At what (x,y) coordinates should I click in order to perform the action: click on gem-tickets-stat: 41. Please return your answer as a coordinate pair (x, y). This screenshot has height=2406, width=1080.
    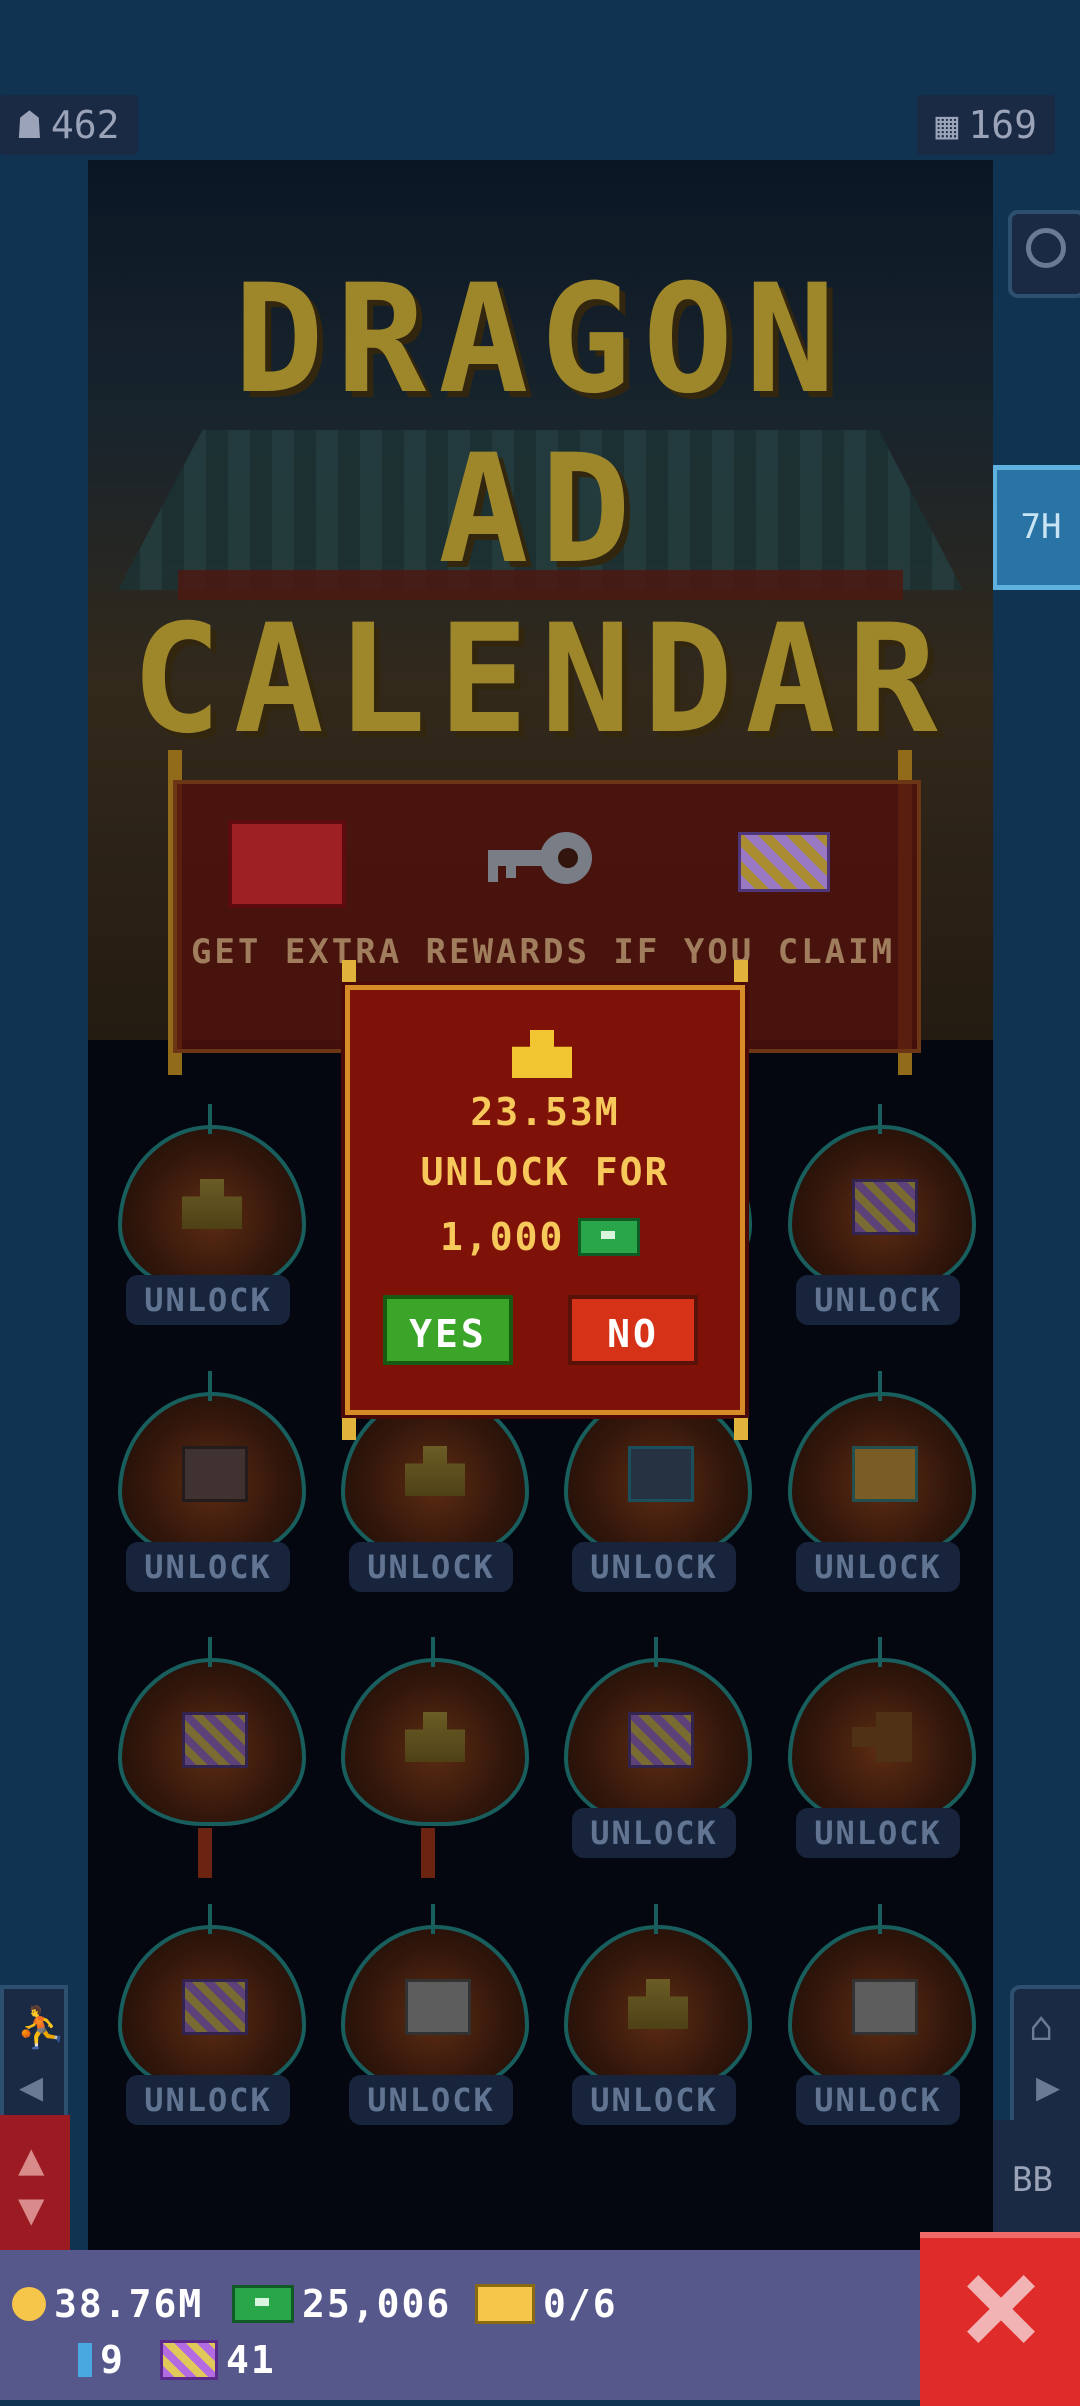
    Looking at the image, I should click on (218, 2360).